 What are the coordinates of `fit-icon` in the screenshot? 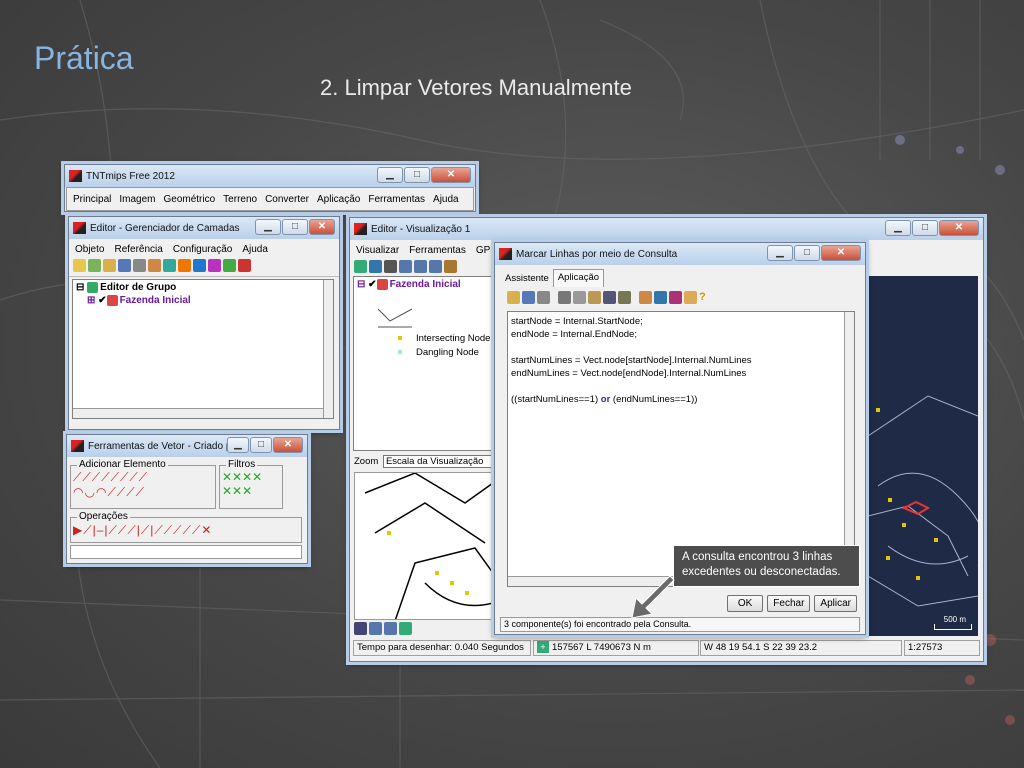 It's located at (375, 266).